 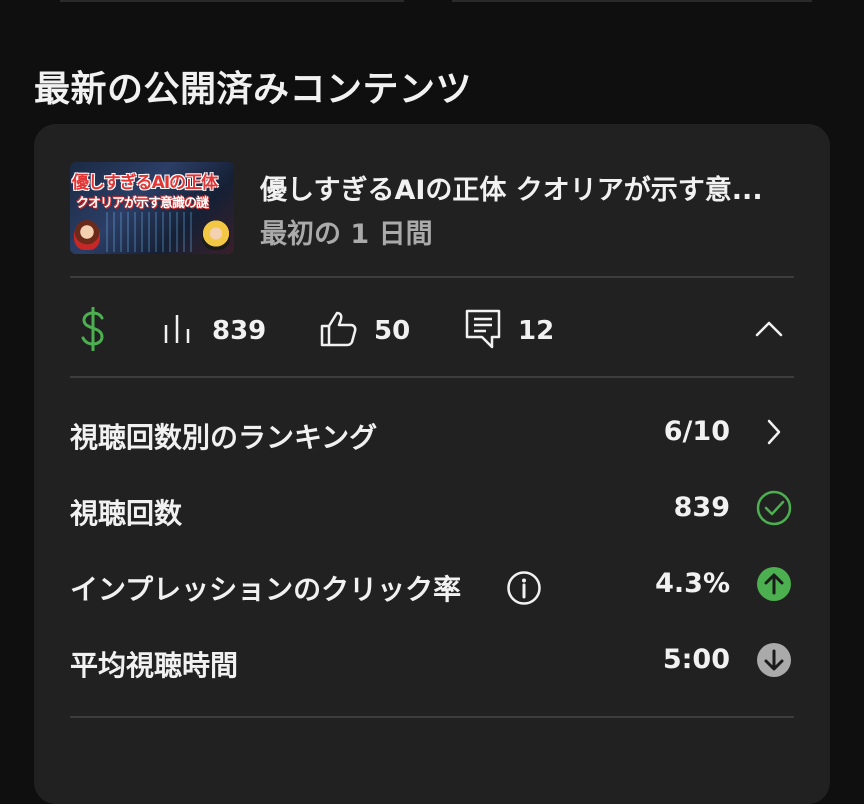 I want to click on revenue-stat, so click(x=93, y=331).